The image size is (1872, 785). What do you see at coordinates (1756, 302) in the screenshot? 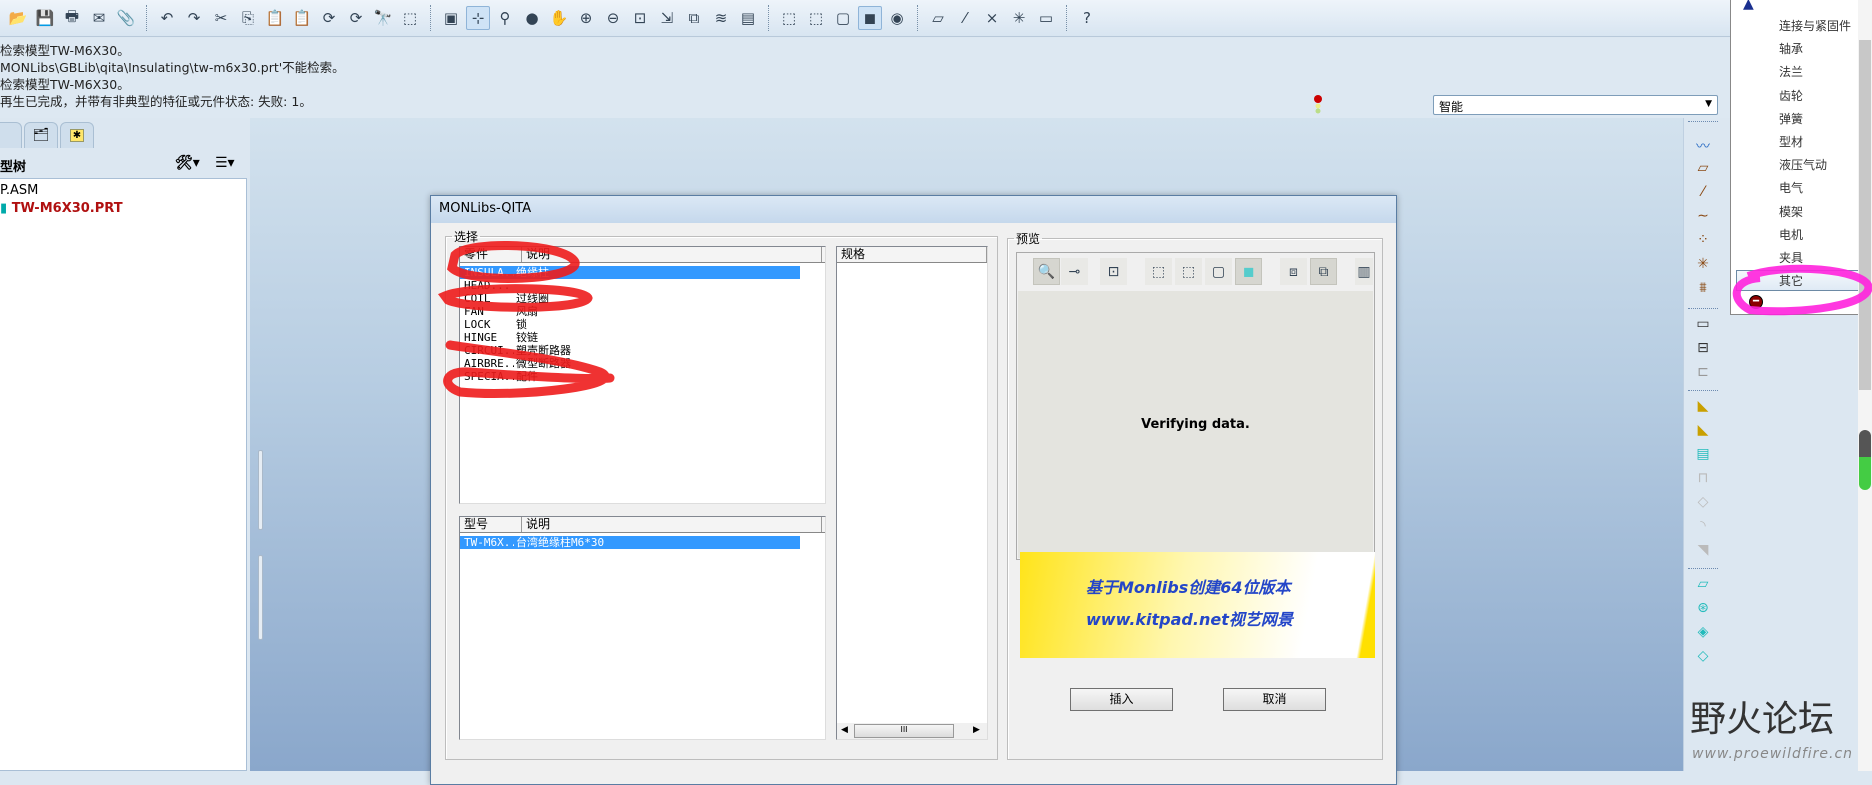
I see `stop-icon: ━` at bounding box center [1756, 302].